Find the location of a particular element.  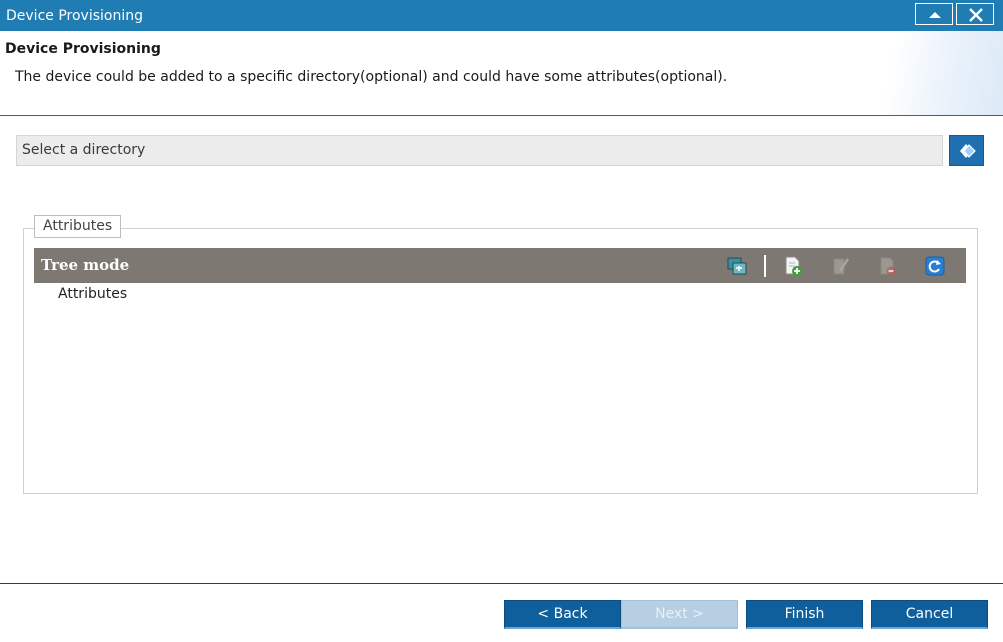

edit-attribute-icon is located at coordinates (841, 266).